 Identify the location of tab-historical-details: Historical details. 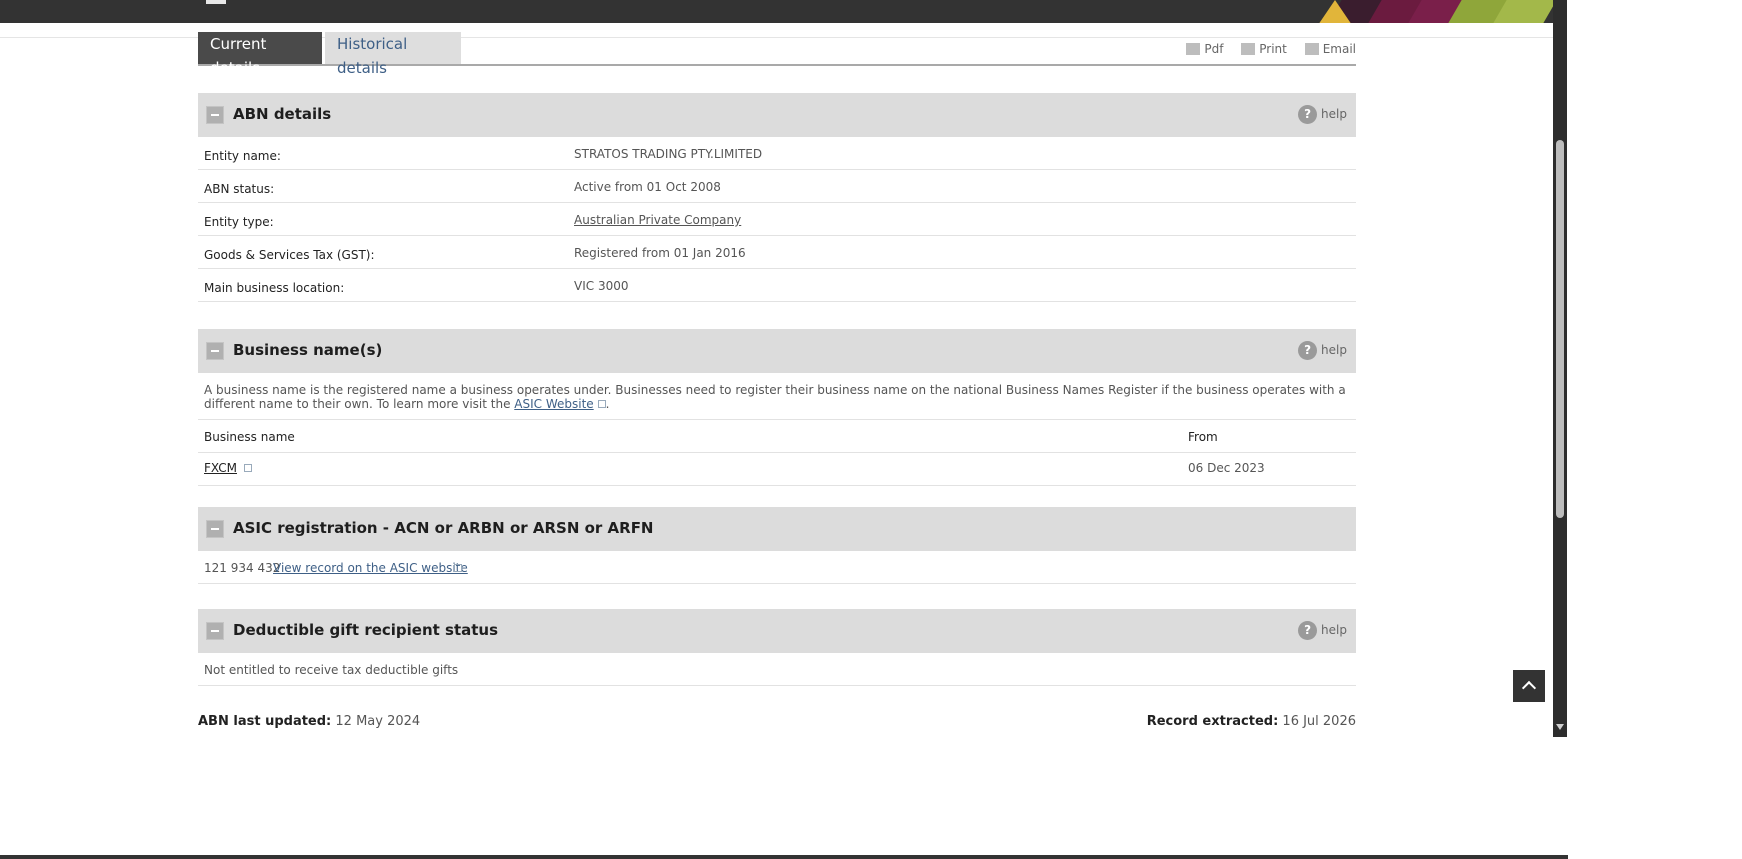
(393, 54).